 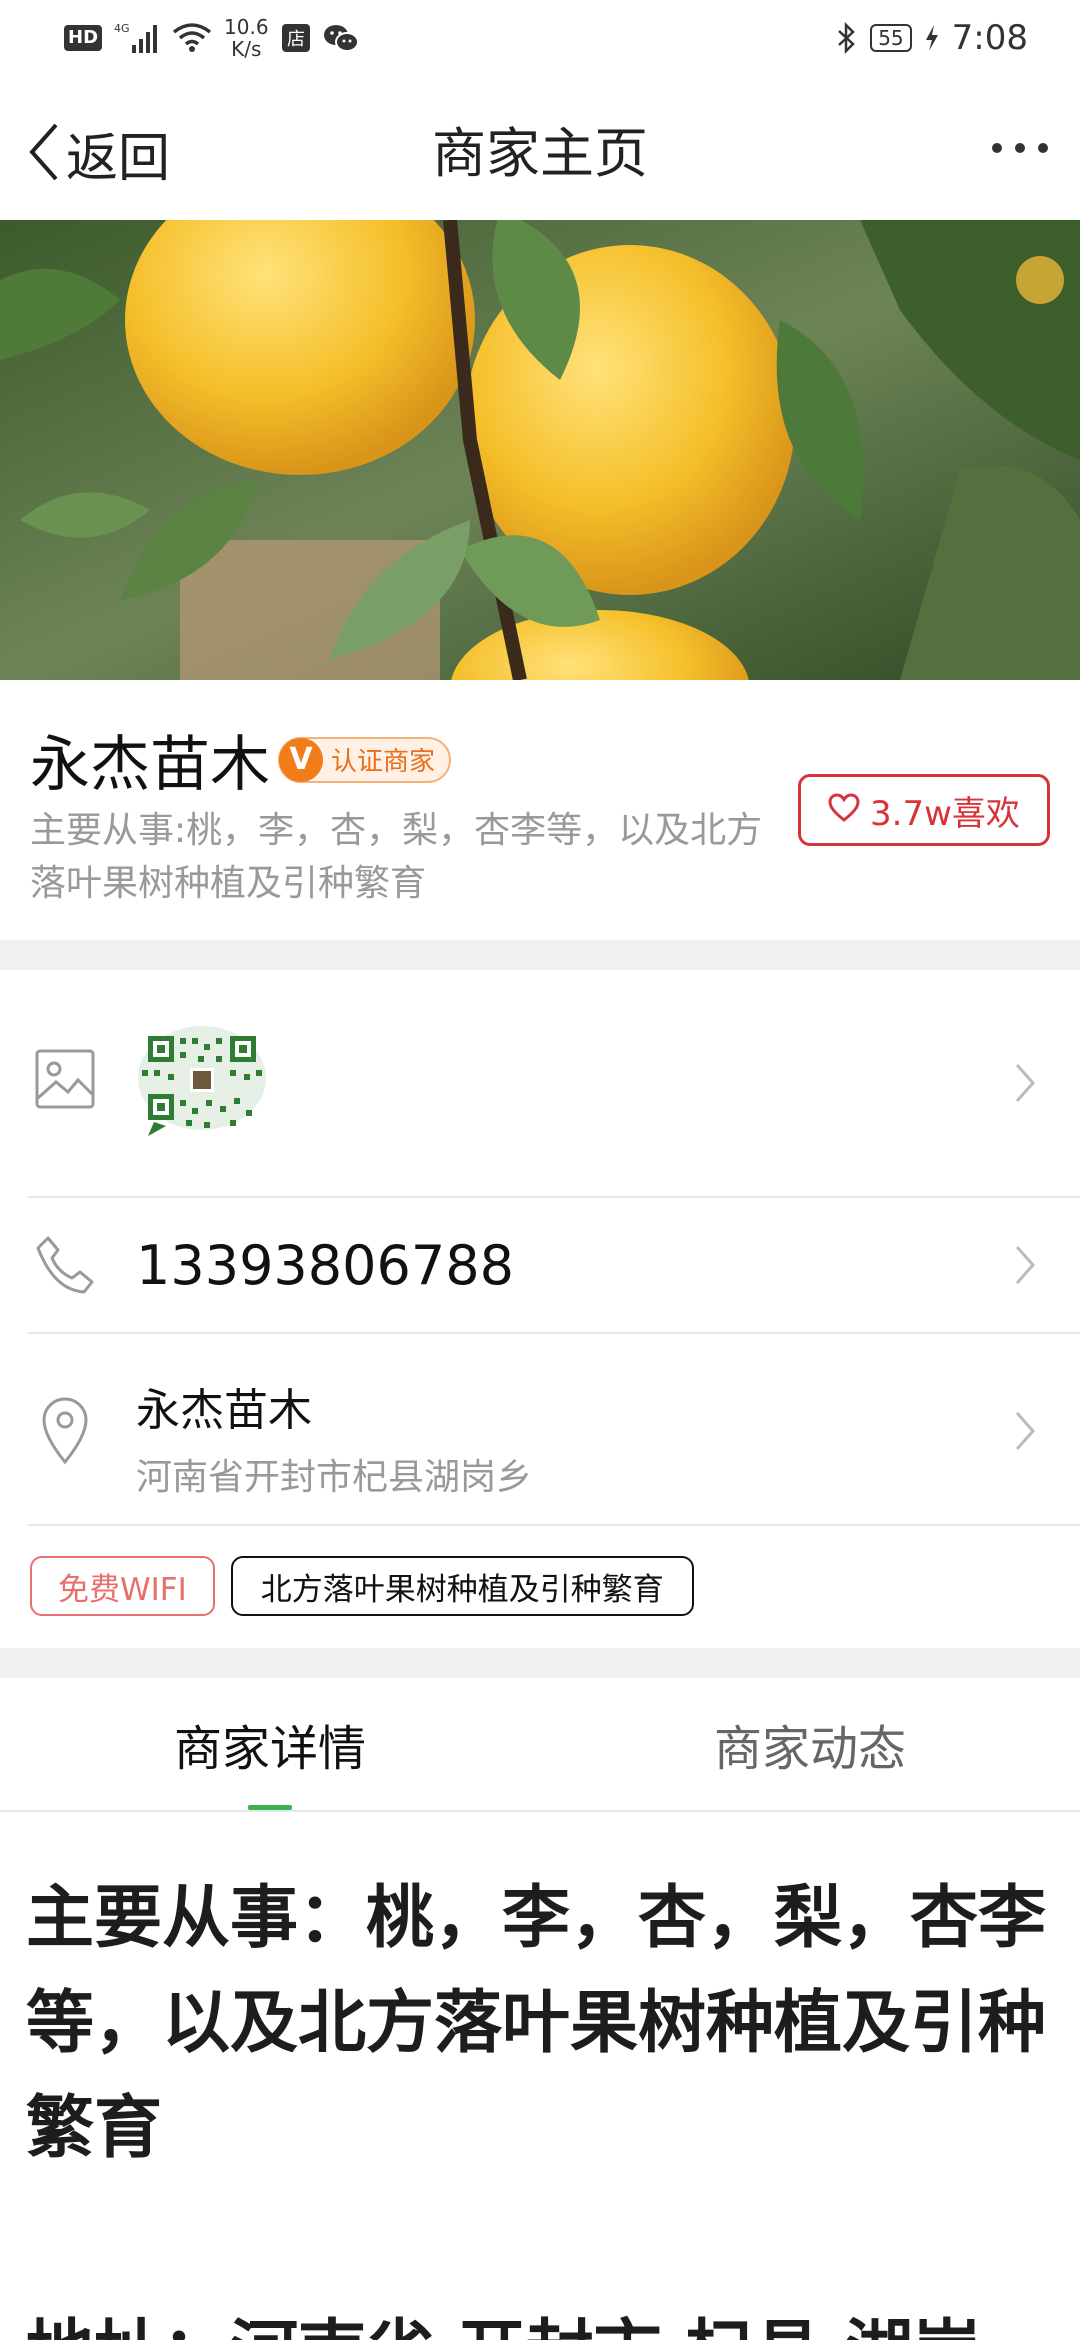 I want to click on image-icon, so click(x=65, y=1081).